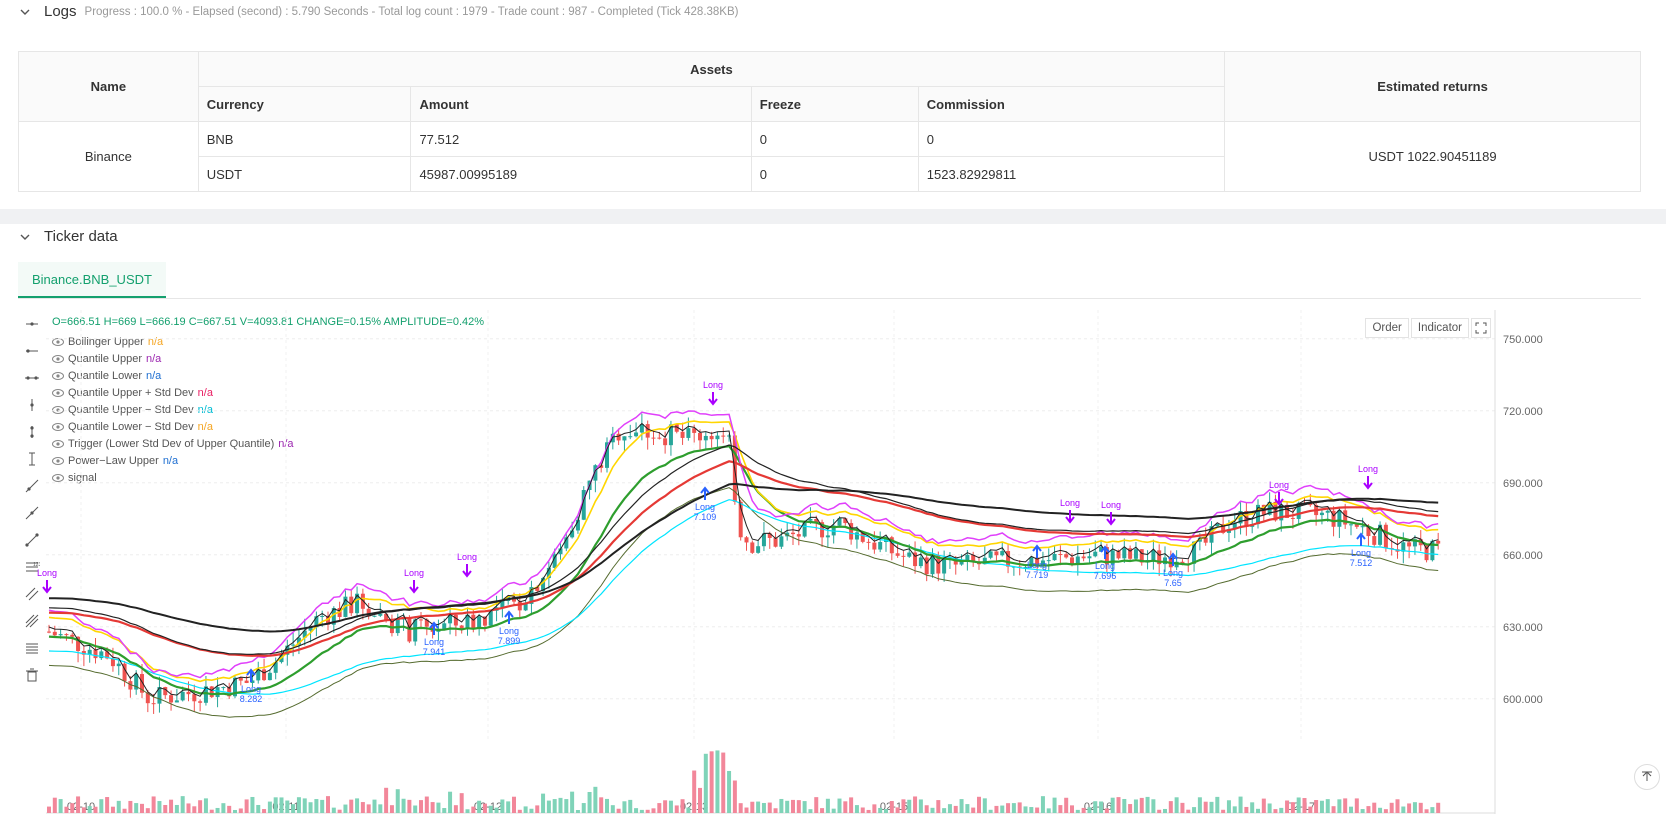  Describe the element at coordinates (32, 350) in the screenshot. I see `horizontal-ray-tool-icon` at that location.